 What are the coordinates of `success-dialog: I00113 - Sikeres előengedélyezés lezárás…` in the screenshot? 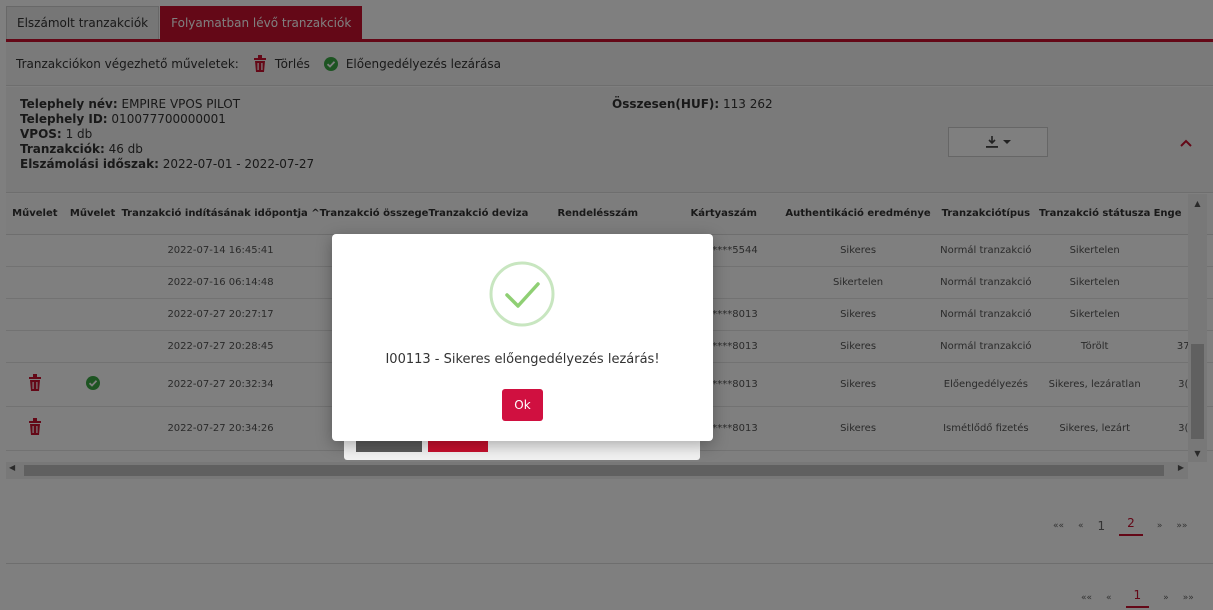 It's located at (522, 337).